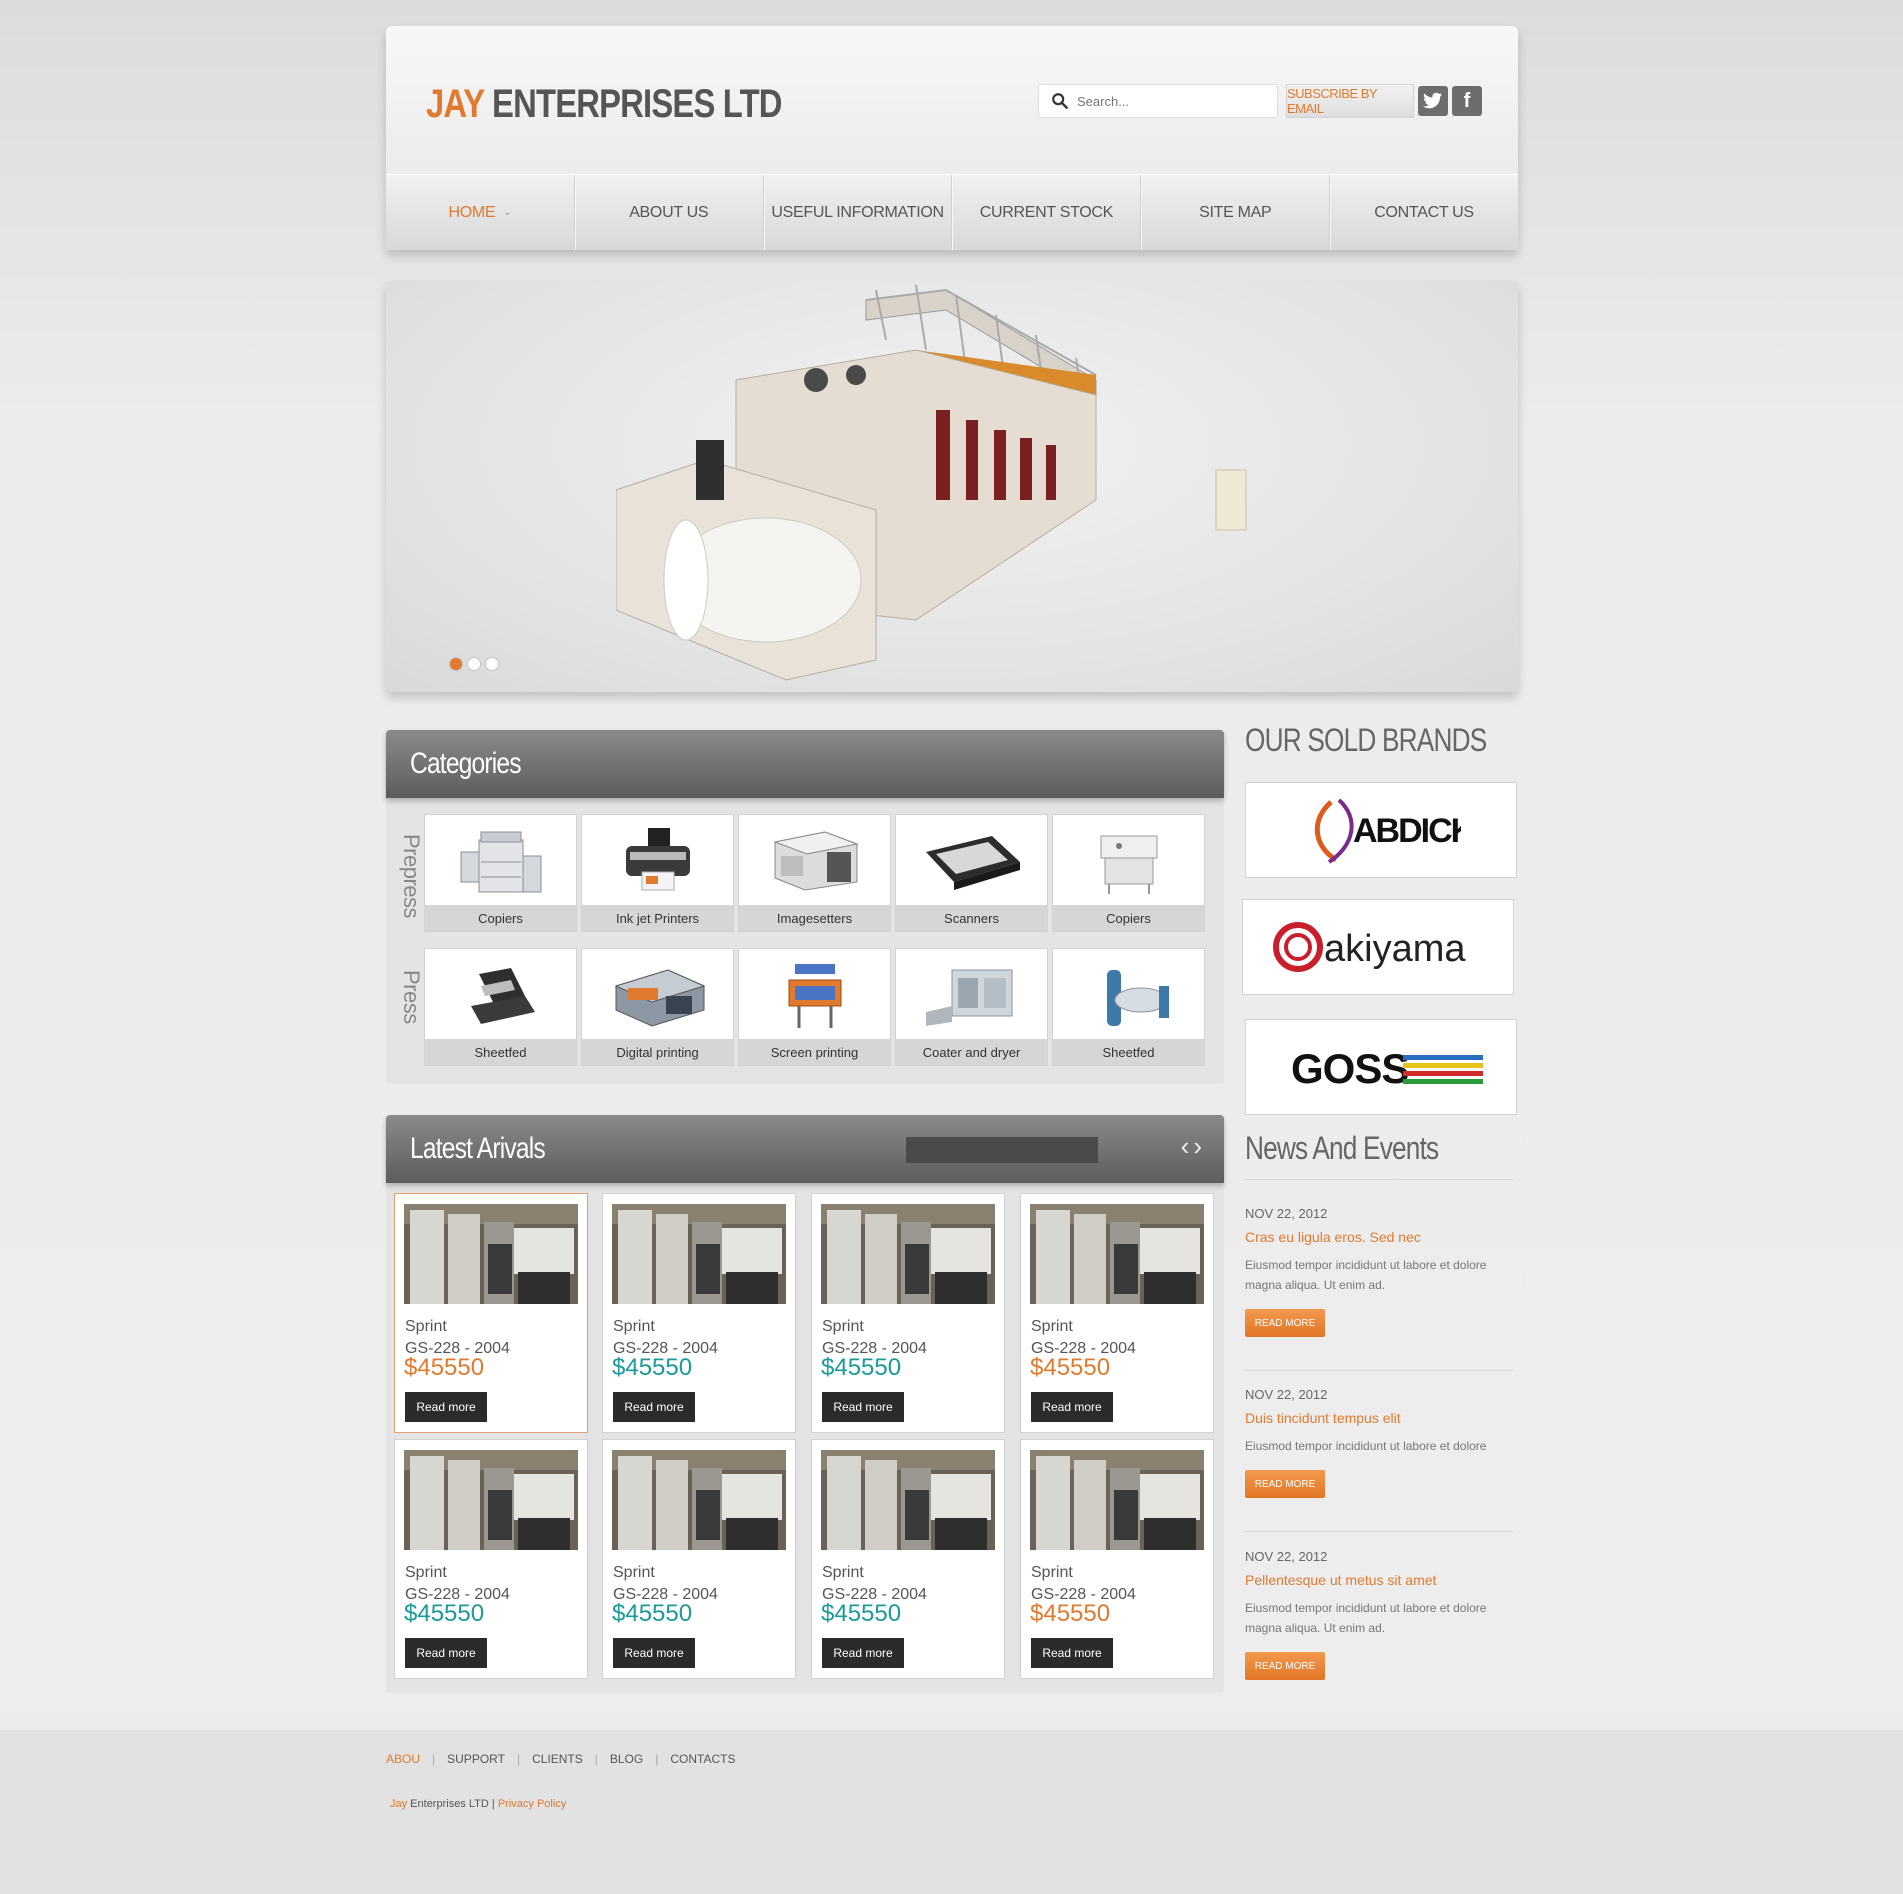 This screenshot has height=1894, width=1903. What do you see at coordinates (1381, 1237) in the screenshot?
I see `news-title-link: Cras eu ligula eros. Sed nec` at bounding box center [1381, 1237].